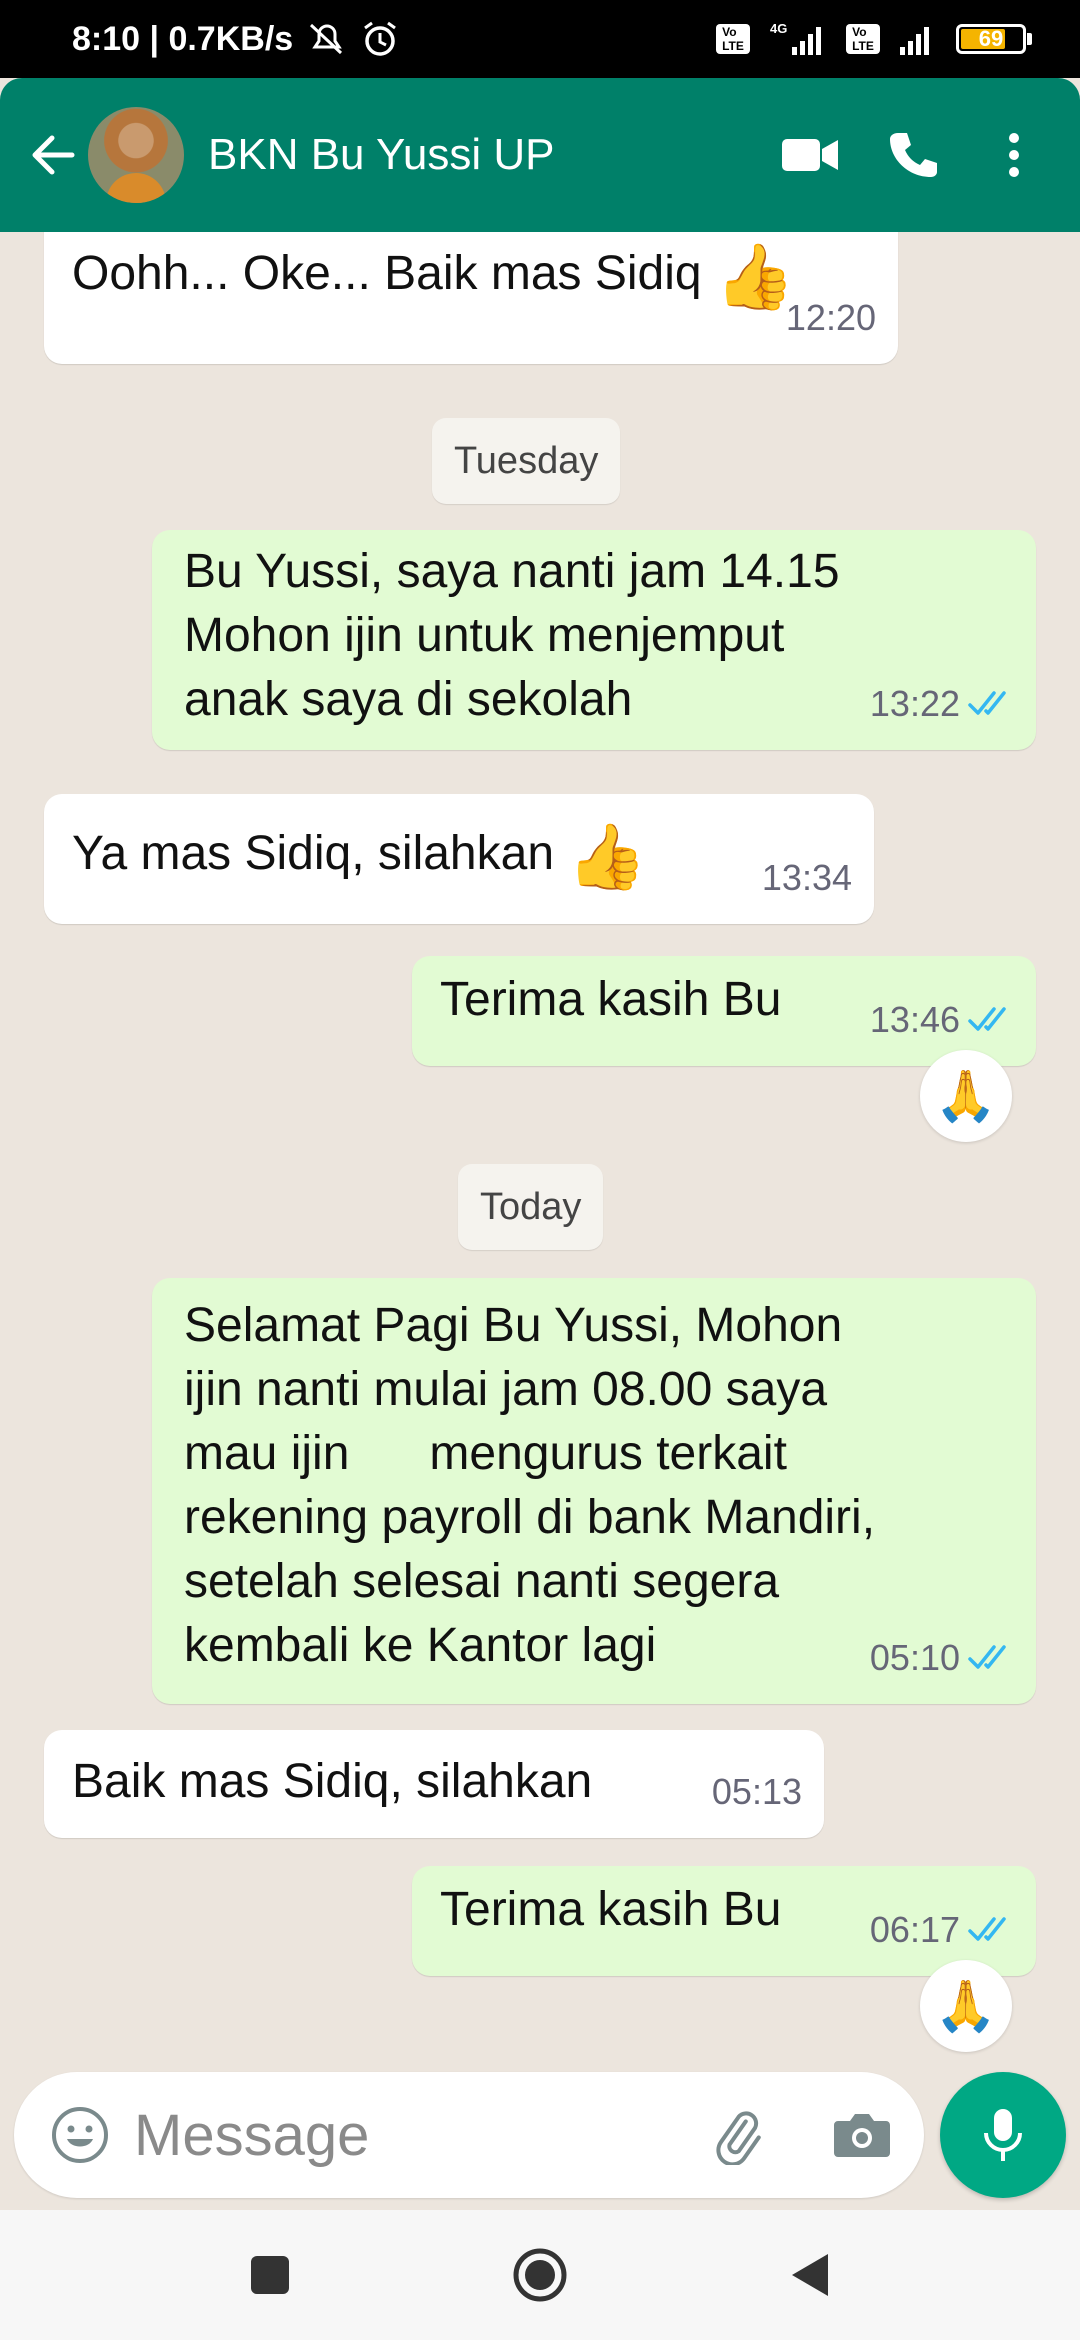 The height and width of the screenshot is (2340, 1080). What do you see at coordinates (914, 1019) in the screenshot?
I see `message-time: 13:46` at bounding box center [914, 1019].